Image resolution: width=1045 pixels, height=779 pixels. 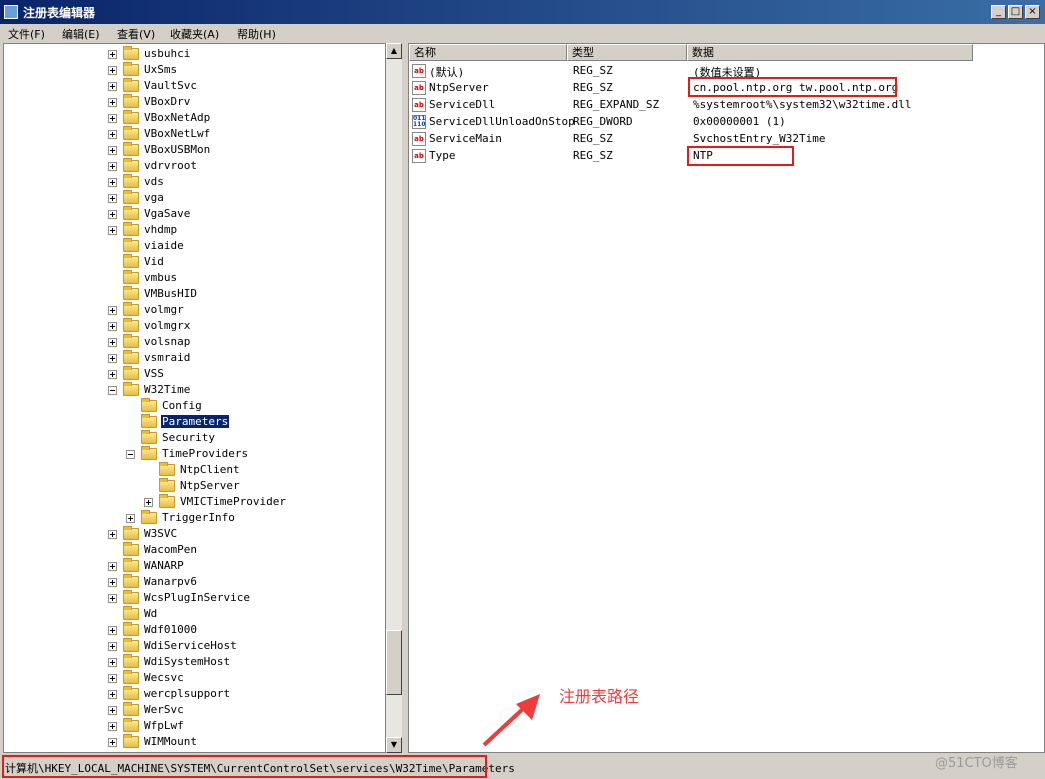 I want to click on minimize-button: _, so click(x=998, y=12).